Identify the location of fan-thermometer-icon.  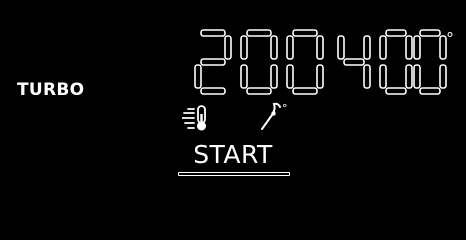
(198, 120).